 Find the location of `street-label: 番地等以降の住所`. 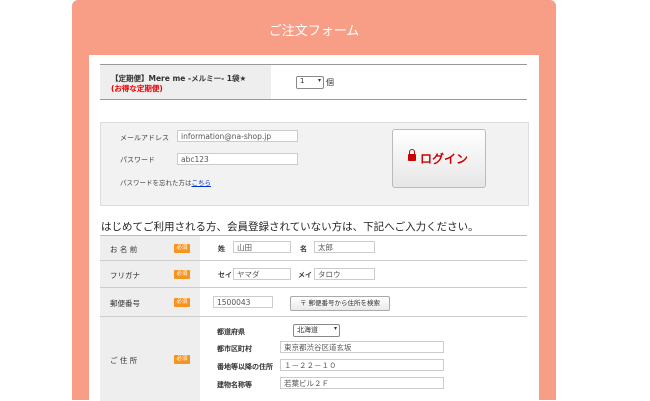

street-label: 番地等以降の住所 is located at coordinates (245, 367).